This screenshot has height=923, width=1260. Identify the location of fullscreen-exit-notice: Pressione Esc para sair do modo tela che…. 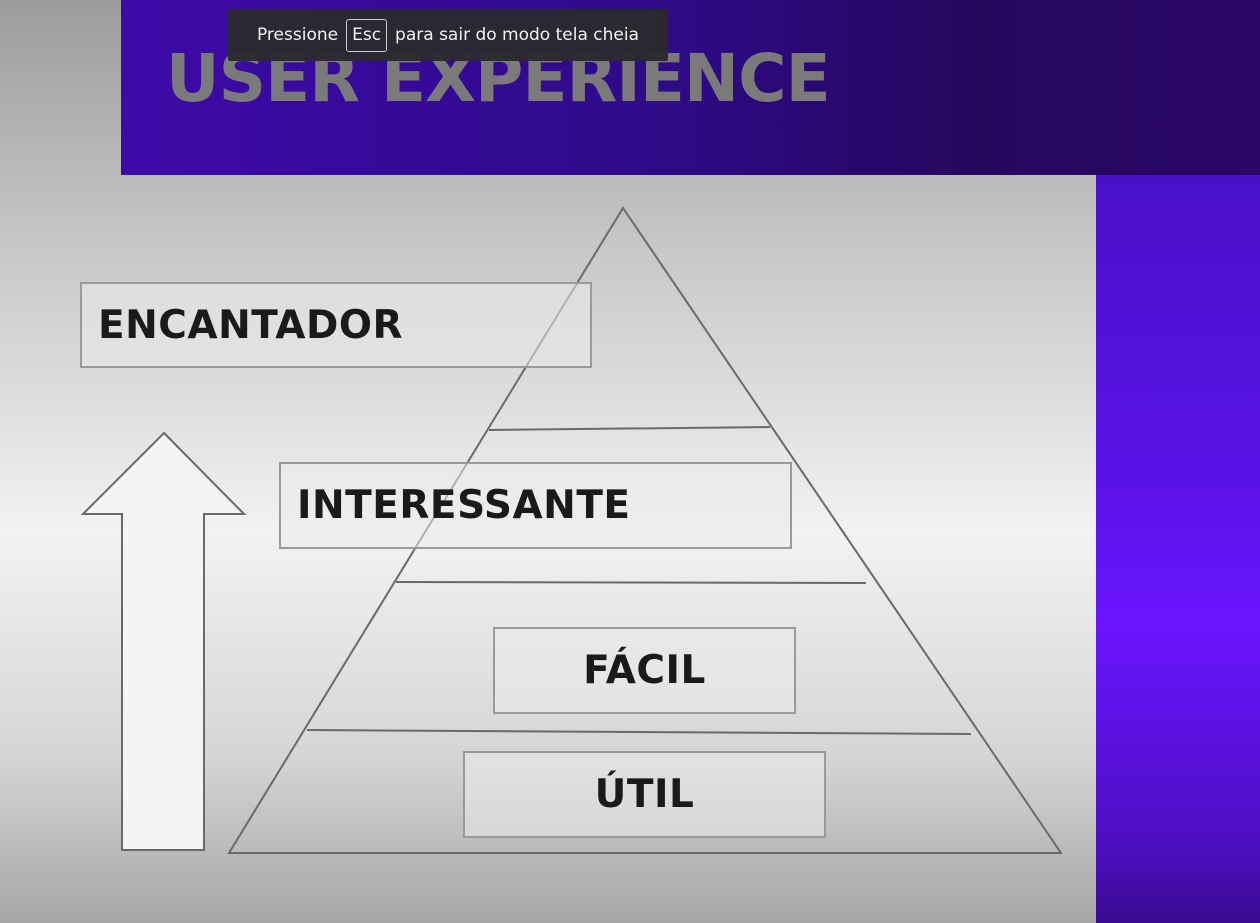
(448, 35).